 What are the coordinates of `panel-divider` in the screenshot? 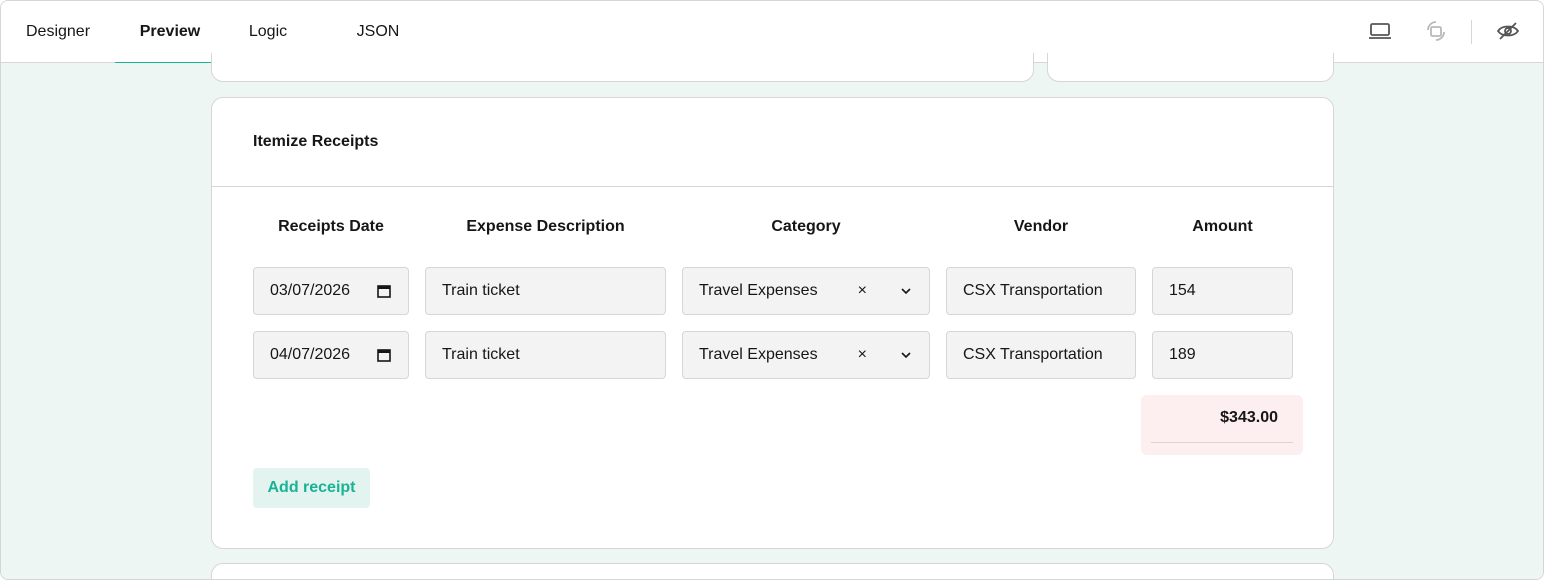 It's located at (772, 186).